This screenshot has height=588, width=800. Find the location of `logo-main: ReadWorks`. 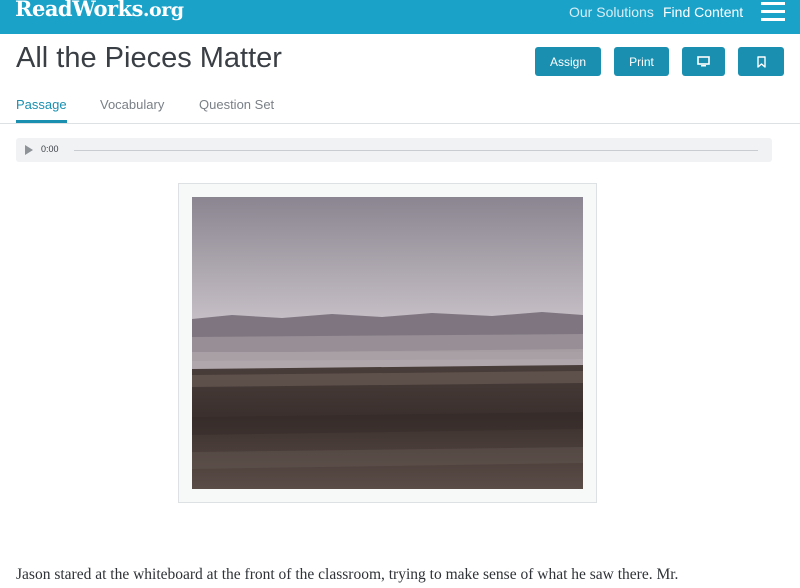

logo-main: ReadWorks is located at coordinates (79, 10).